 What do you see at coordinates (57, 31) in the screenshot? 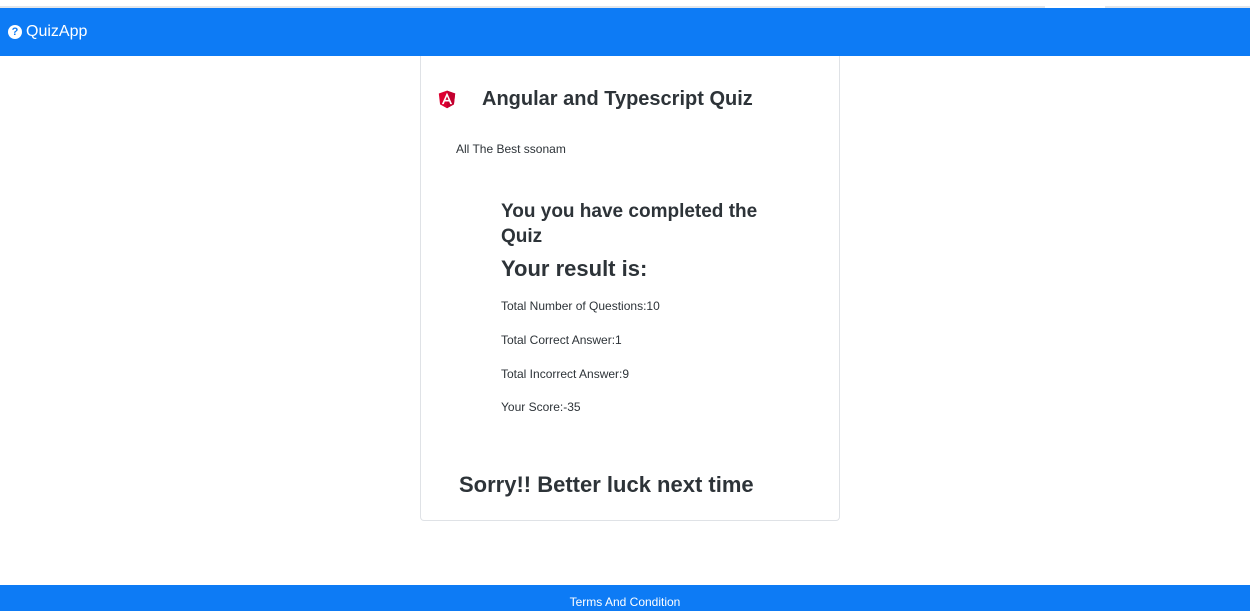
I see `brand-label: QuizApp` at bounding box center [57, 31].